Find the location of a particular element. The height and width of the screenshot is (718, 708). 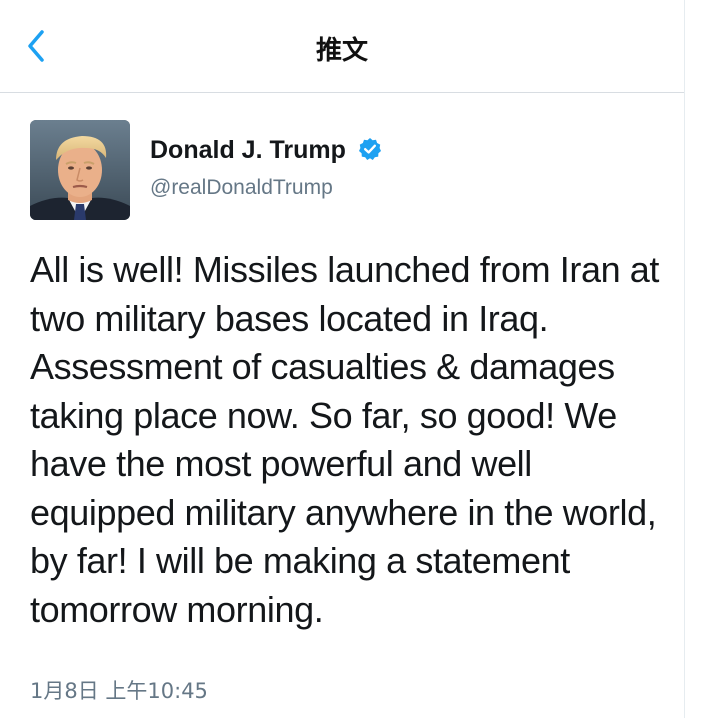

avatar-portrait-image is located at coordinates (80, 170).